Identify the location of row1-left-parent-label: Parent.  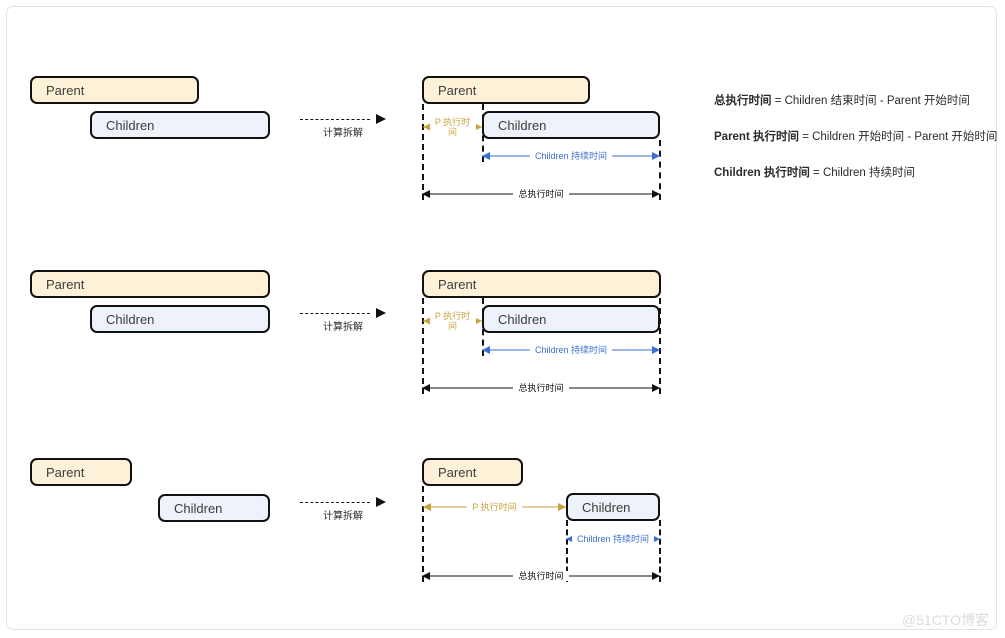
(65, 90).